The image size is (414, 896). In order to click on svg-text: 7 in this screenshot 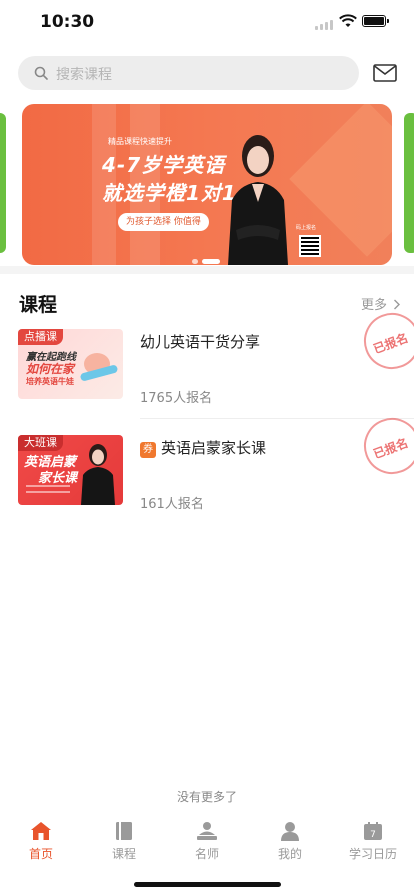, I will do `click(373, 835)`.